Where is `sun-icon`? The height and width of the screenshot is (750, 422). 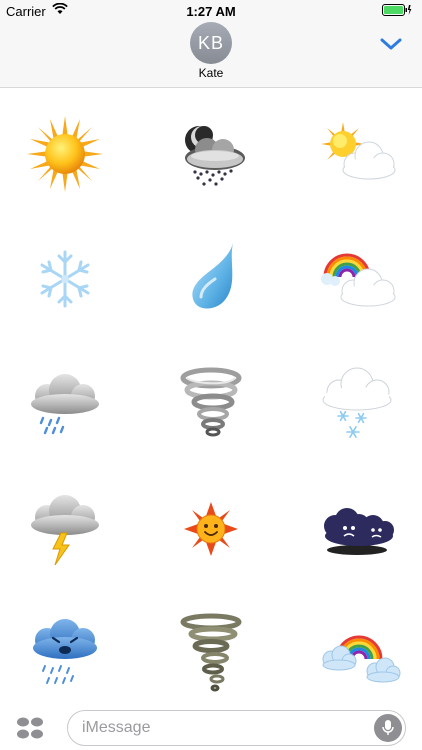 sun-icon is located at coordinates (65, 154).